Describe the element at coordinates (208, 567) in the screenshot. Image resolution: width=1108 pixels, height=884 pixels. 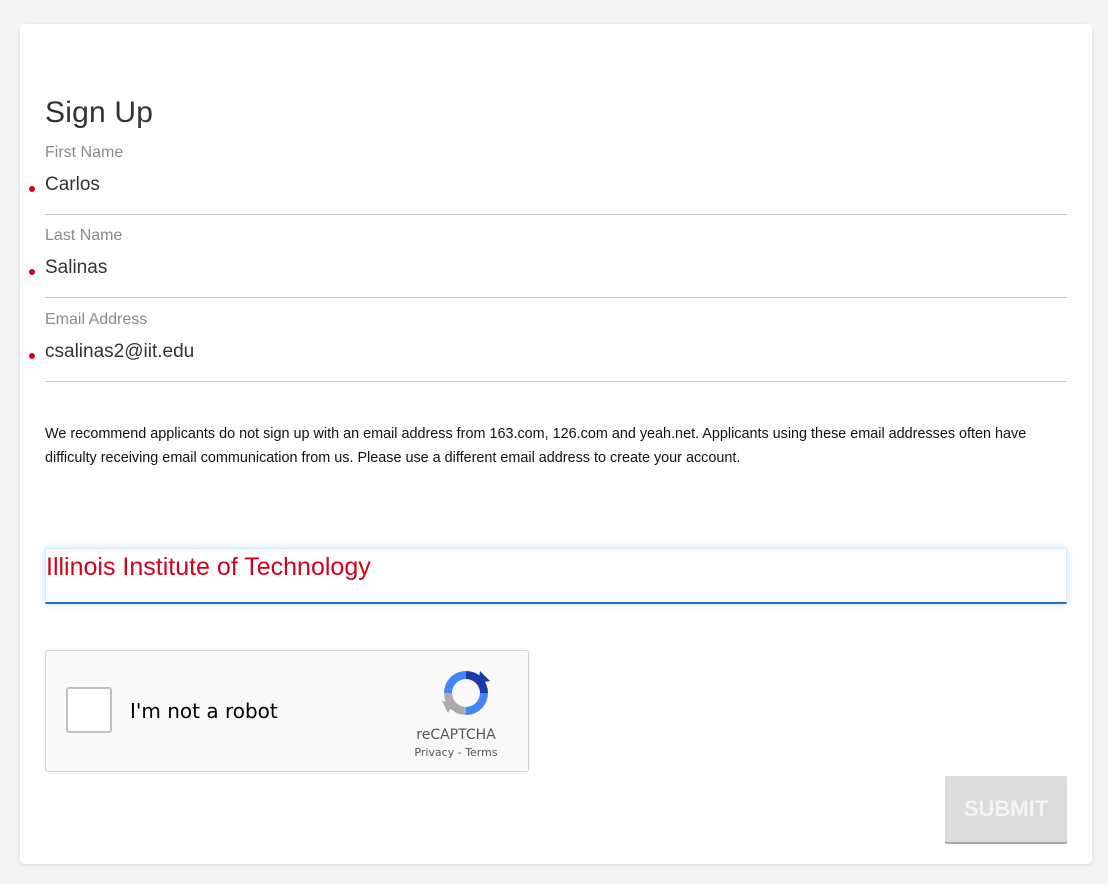
I see `school-input-value: Illinois Institute of Technology` at that location.